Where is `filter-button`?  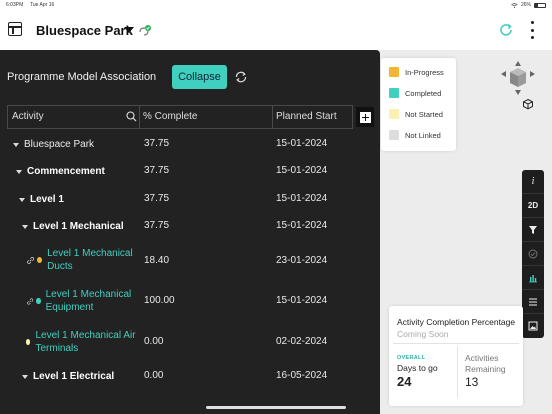 filter-button is located at coordinates (533, 230).